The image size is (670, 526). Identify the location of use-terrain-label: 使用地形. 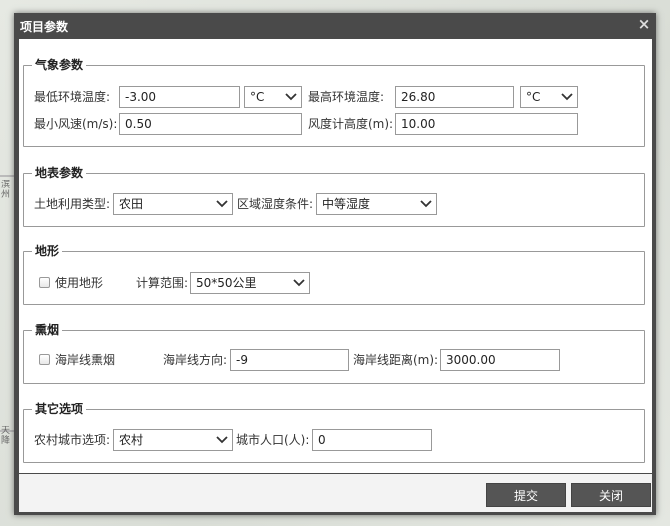
(79, 283).